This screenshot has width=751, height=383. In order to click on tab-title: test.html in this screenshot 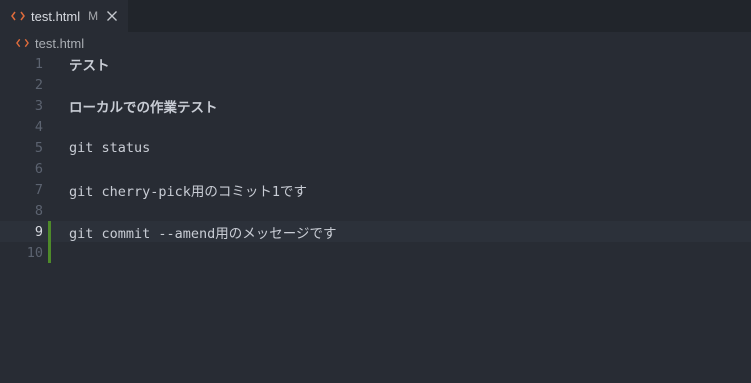, I will do `click(56, 16)`.